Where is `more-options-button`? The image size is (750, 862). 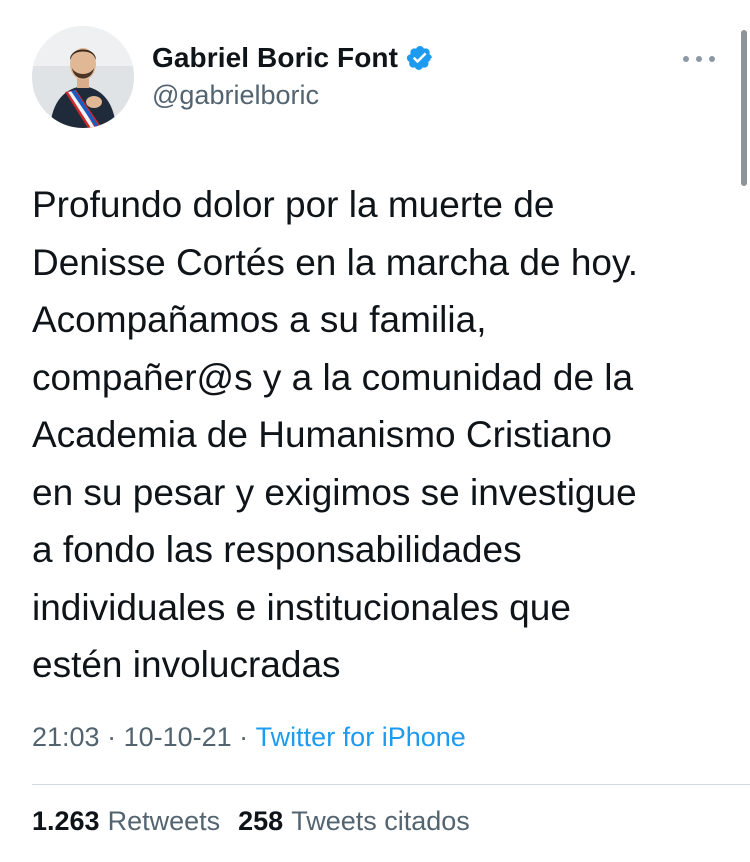 more-options-button is located at coordinates (699, 59).